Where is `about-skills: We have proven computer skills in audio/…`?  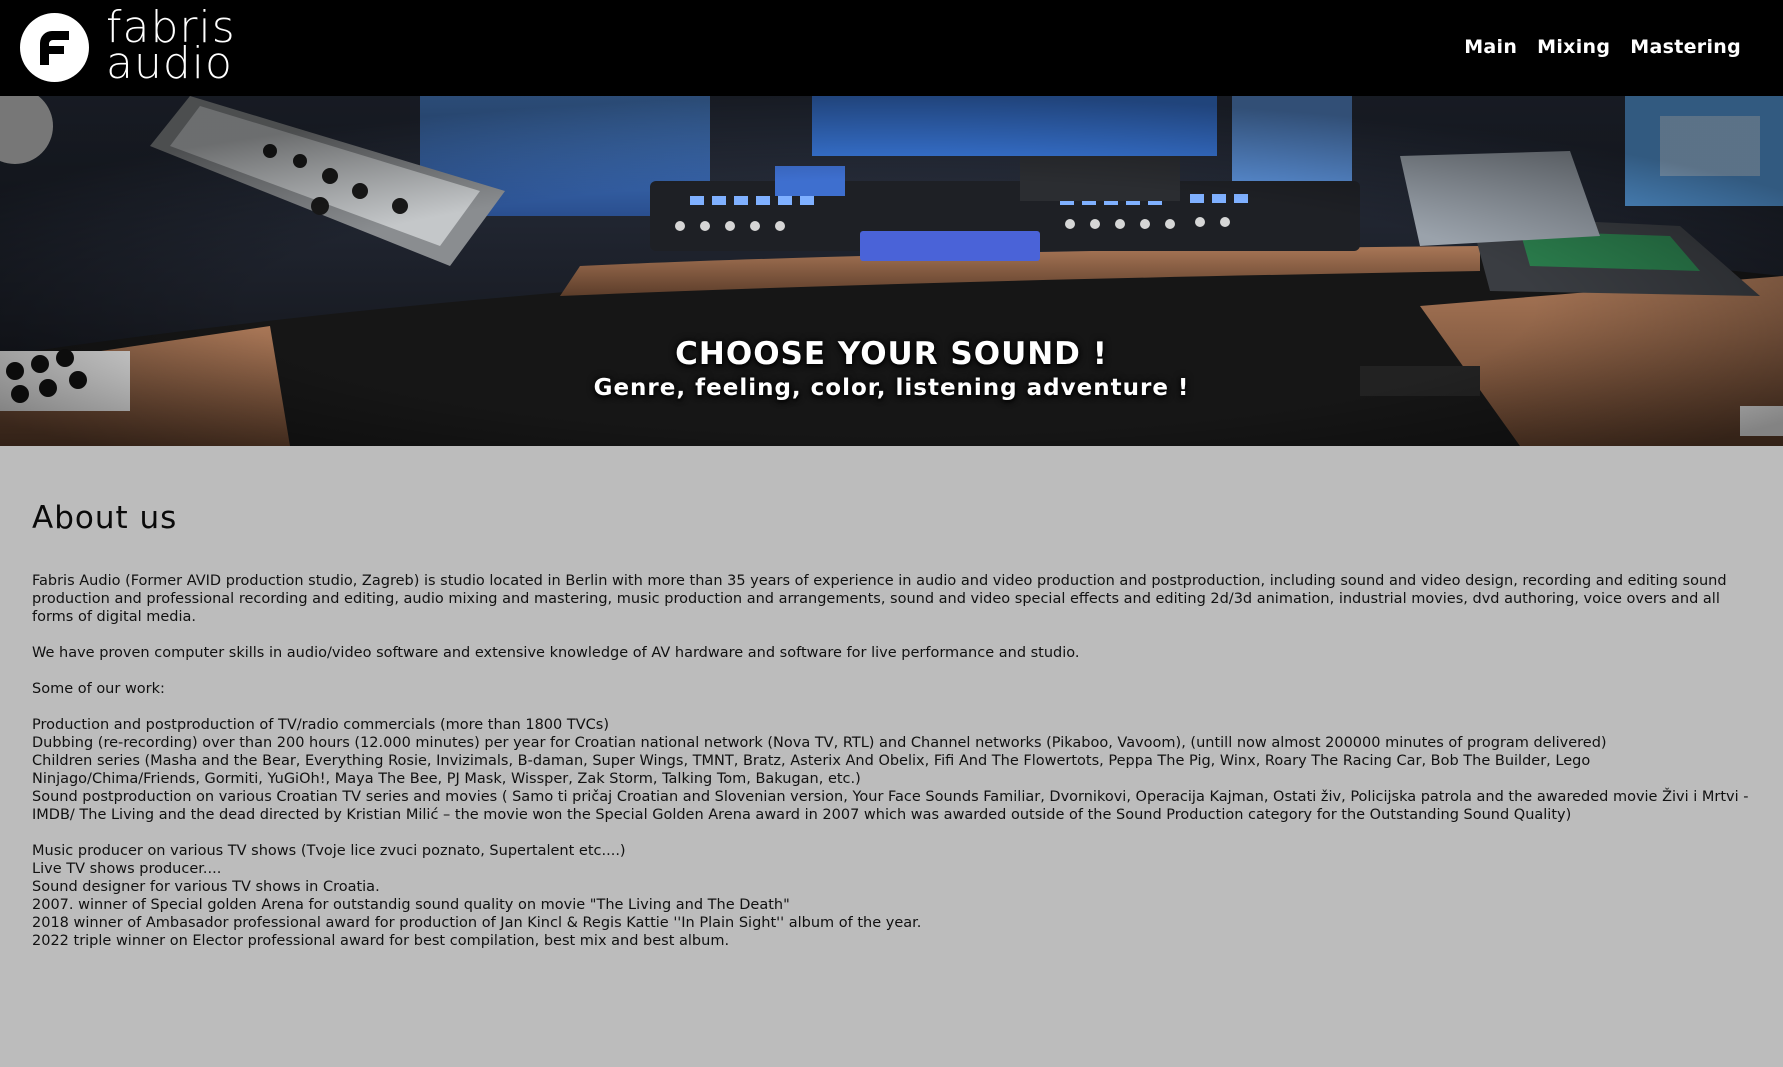 about-skills: We have proven computer skills in audio/… is located at coordinates (556, 653).